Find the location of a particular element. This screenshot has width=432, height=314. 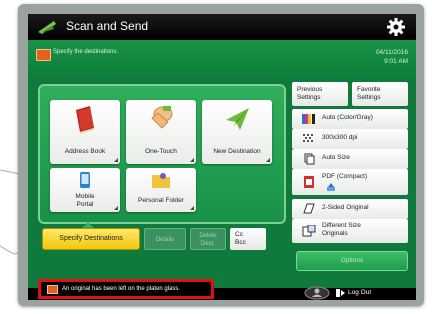

duplex-setting: 2-Sided Original is located at coordinates (350, 209).